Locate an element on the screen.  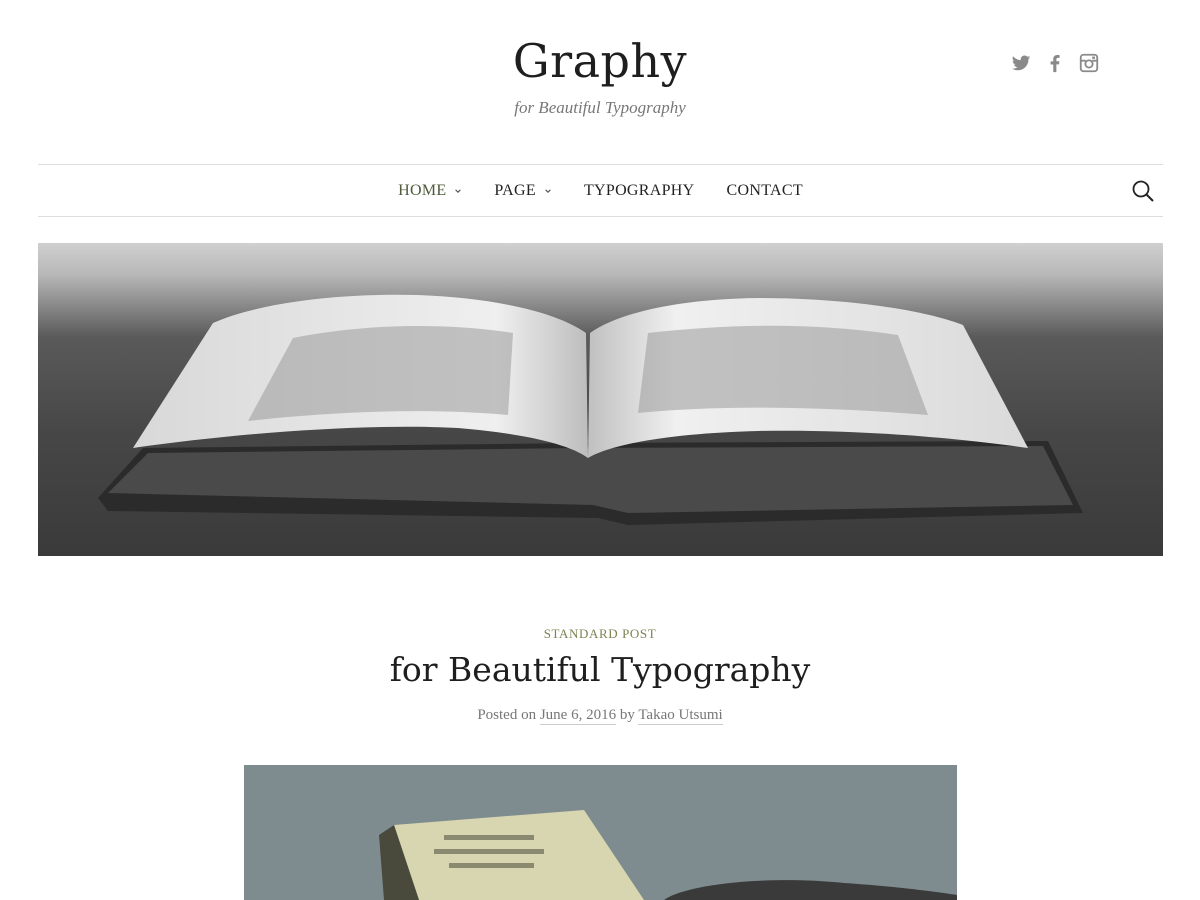
social-links is located at coordinates (1055, 63).